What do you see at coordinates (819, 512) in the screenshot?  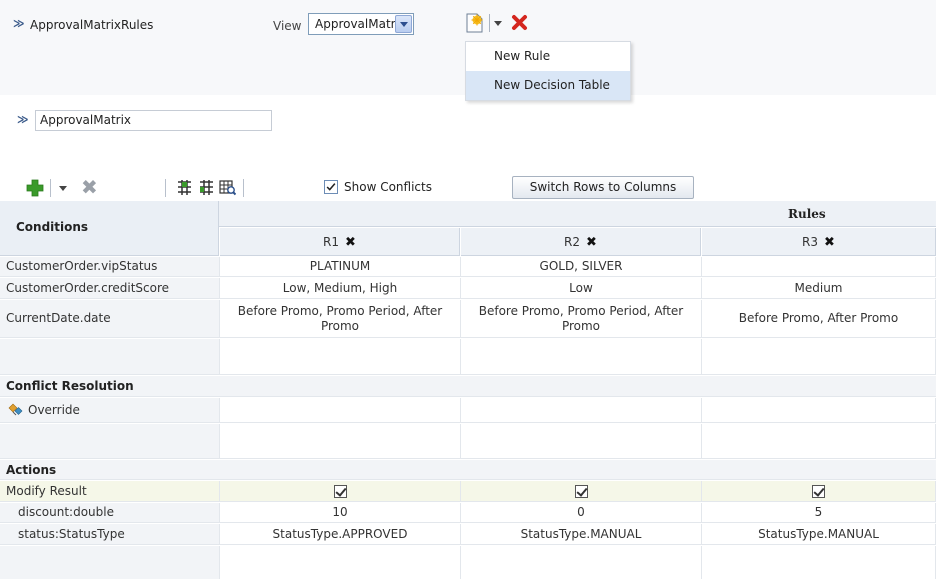 I see `action-param-cell: 5` at bounding box center [819, 512].